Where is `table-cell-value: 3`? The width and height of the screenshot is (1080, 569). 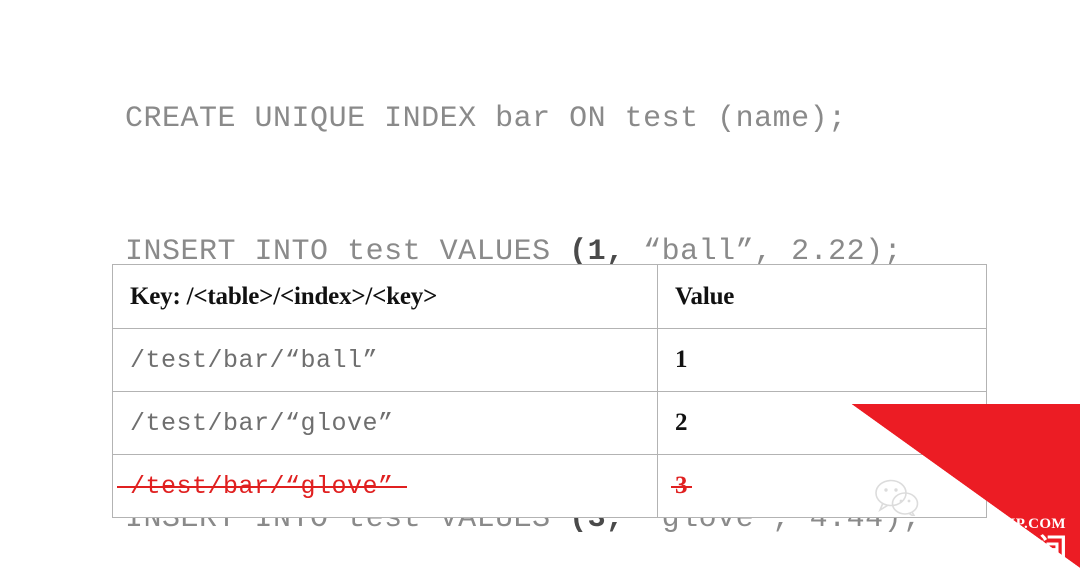
table-cell-value: 3 is located at coordinates (822, 486).